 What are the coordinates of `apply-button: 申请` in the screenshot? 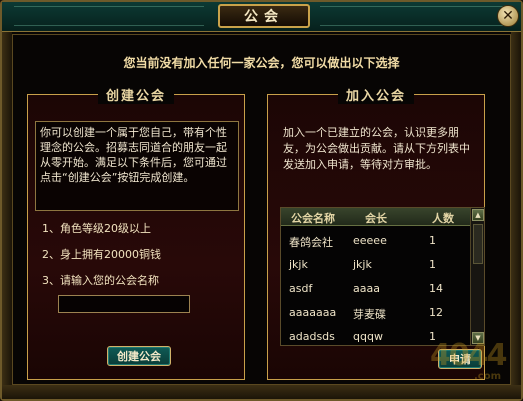 It's located at (460, 359).